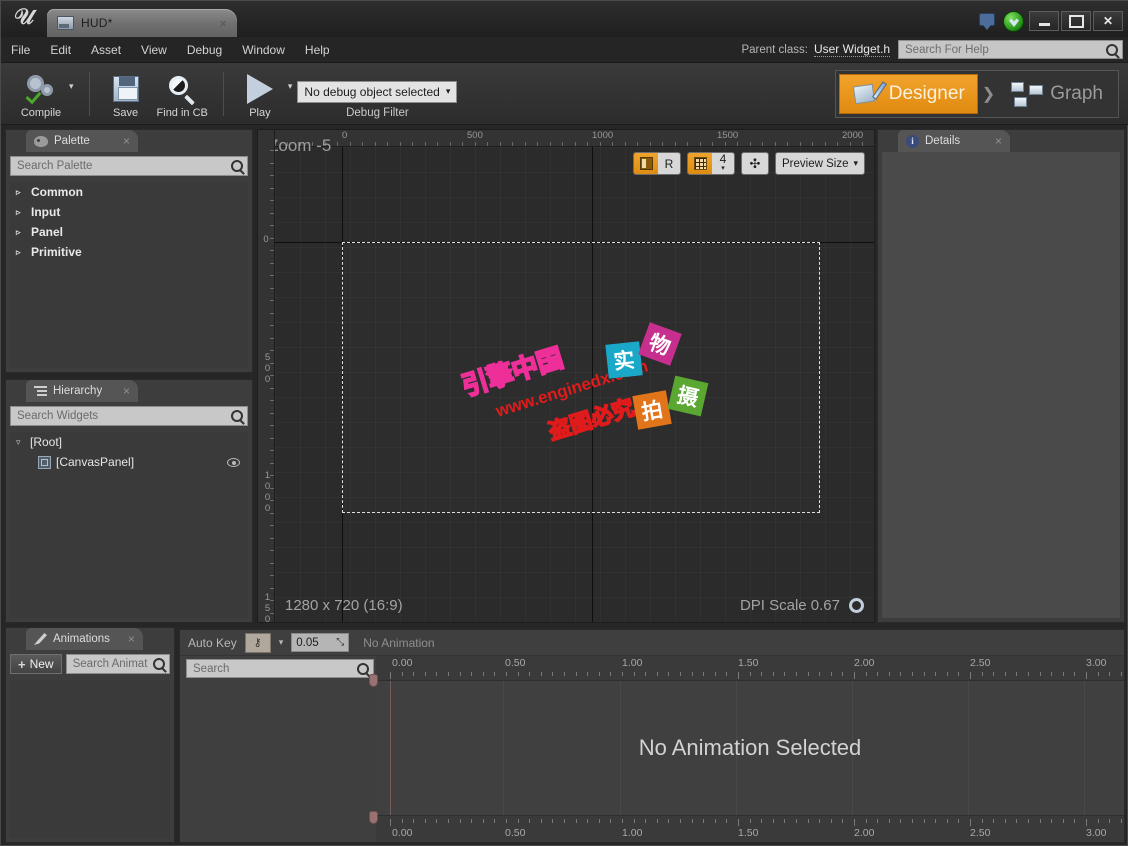 Image resolution: width=1128 pixels, height=846 pixels. Describe the element at coordinates (40, 391) in the screenshot. I see `hierarchy-icon` at that location.